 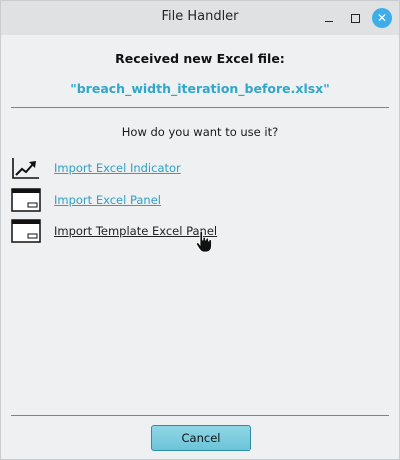 I want to click on window-title: File Handler, so click(x=200, y=16).